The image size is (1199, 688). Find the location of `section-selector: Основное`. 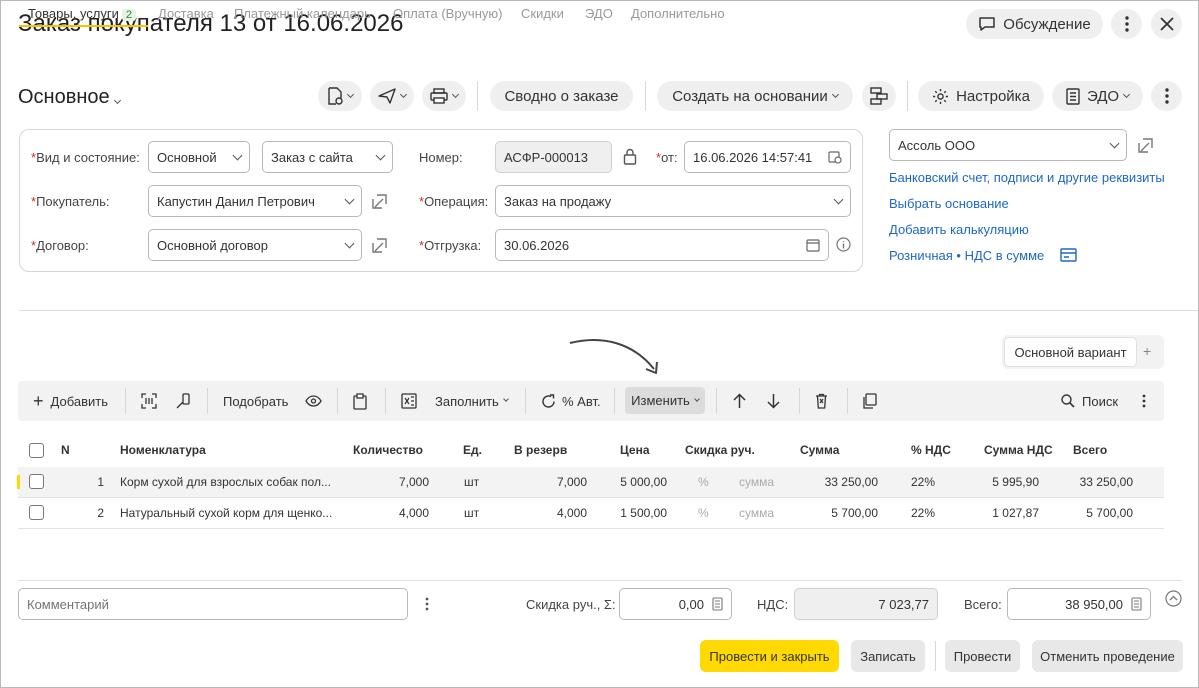

section-selector: Основное is located at coordinates (69, 97).